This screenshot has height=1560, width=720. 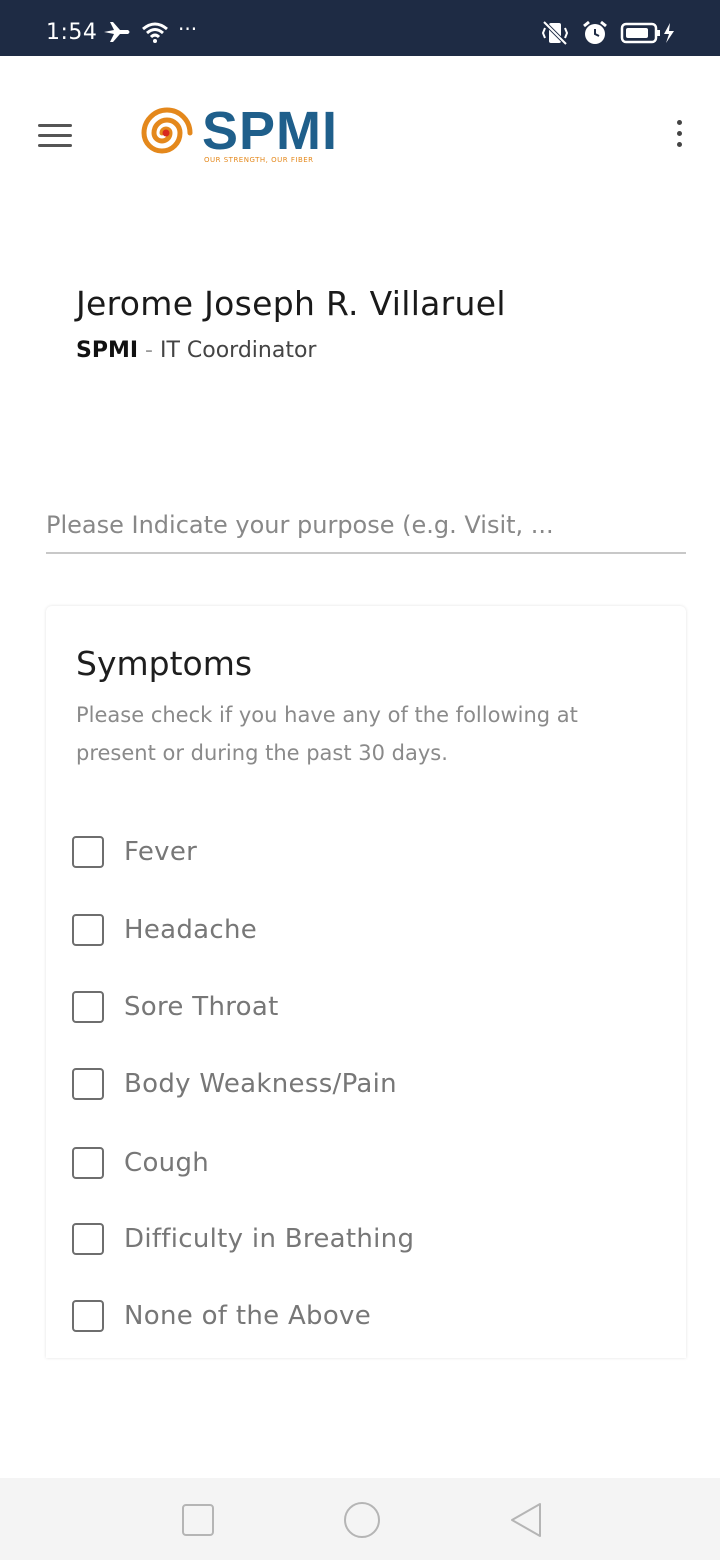 What do you see at coordinates (526, 1520) in the screenshot?
I see `back-icon` at bounding box center [526, 1520].